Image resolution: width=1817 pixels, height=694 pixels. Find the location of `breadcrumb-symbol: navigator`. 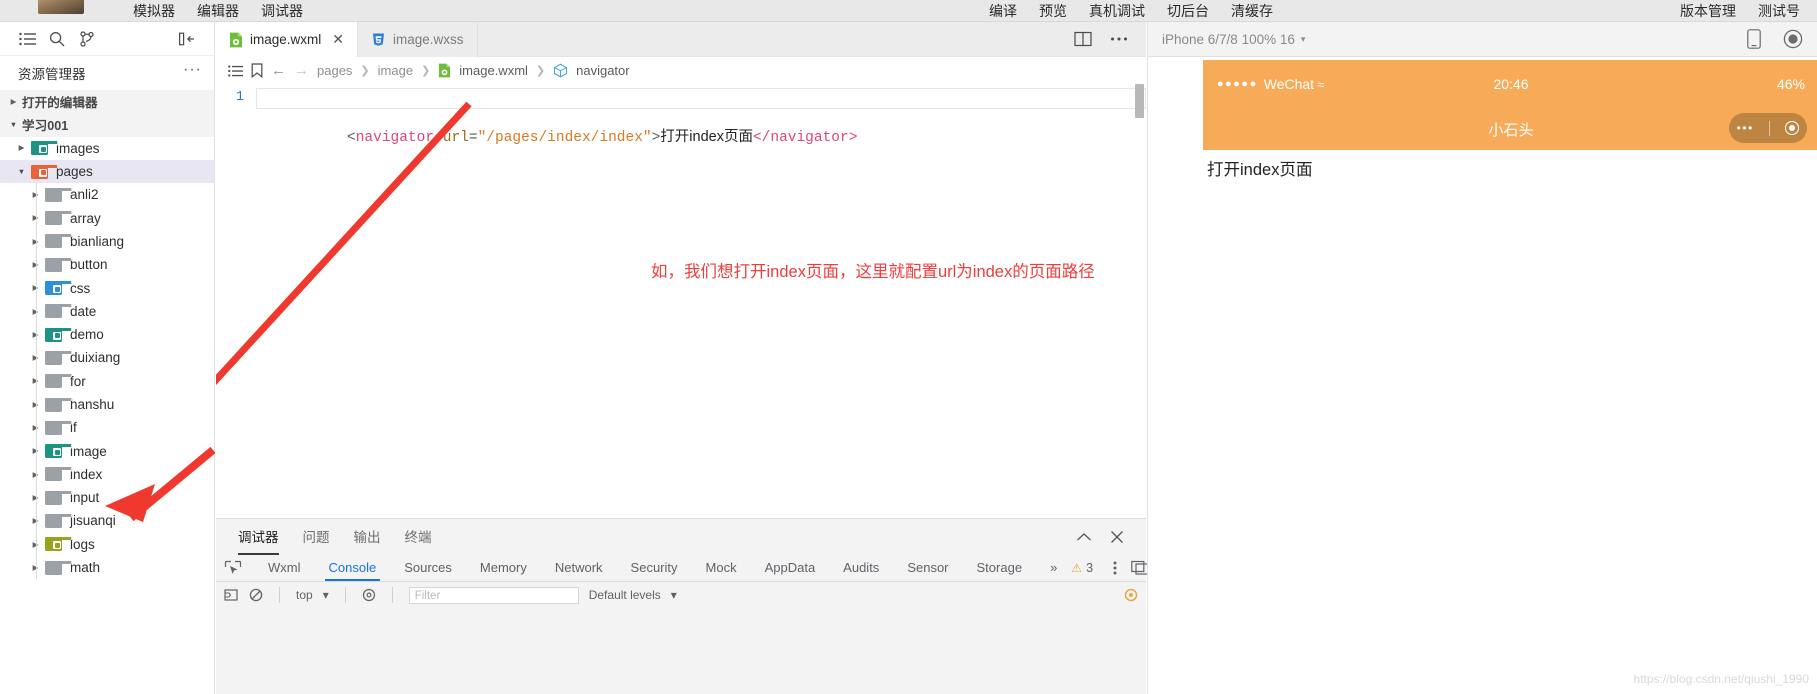

breadcrumb-symbol: navigator is located at coordinates (602, 70).